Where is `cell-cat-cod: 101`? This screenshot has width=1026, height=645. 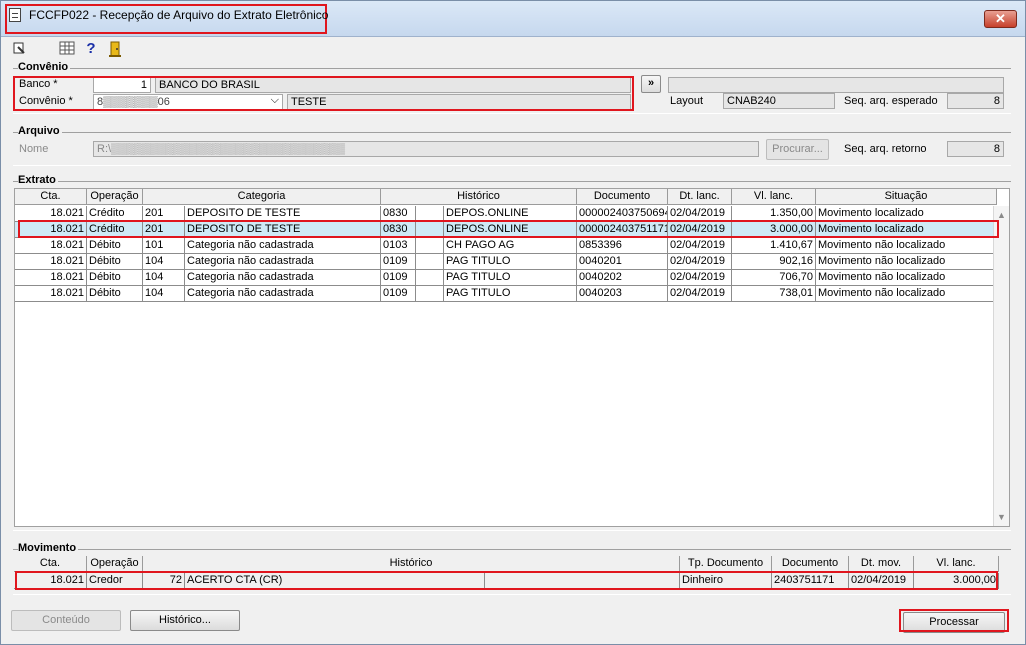 cell-cat-cod: 101 is located at coordinates (164, 246).